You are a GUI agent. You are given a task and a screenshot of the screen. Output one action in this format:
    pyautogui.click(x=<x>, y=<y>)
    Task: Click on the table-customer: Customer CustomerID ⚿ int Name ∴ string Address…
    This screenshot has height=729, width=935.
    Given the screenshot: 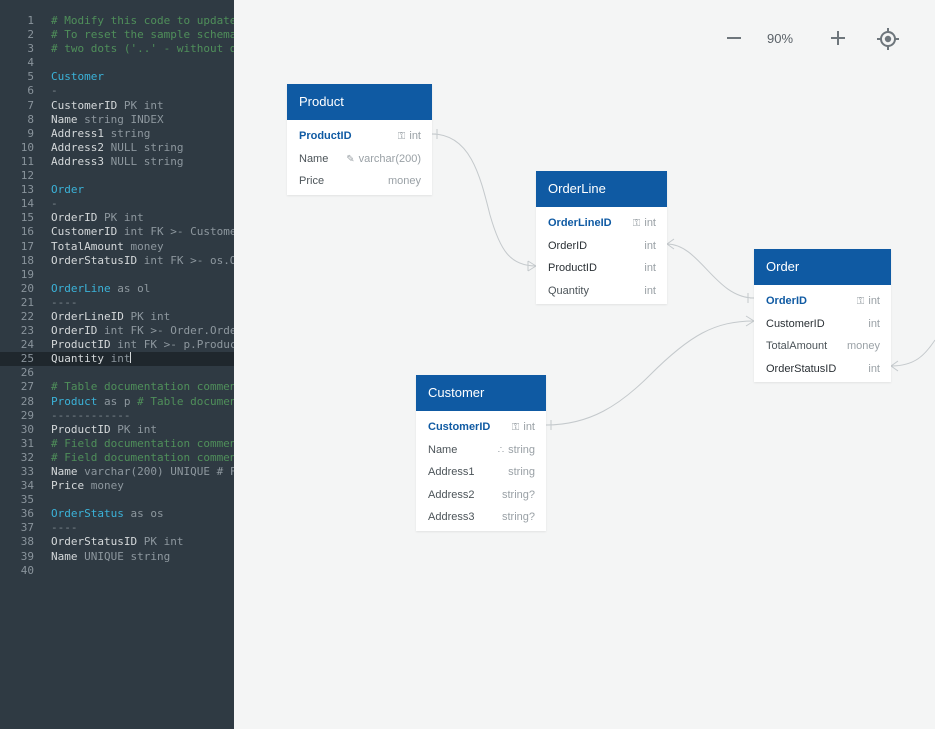 What is the action you would take?
    pyautogui.click(x=481, y=453)
    